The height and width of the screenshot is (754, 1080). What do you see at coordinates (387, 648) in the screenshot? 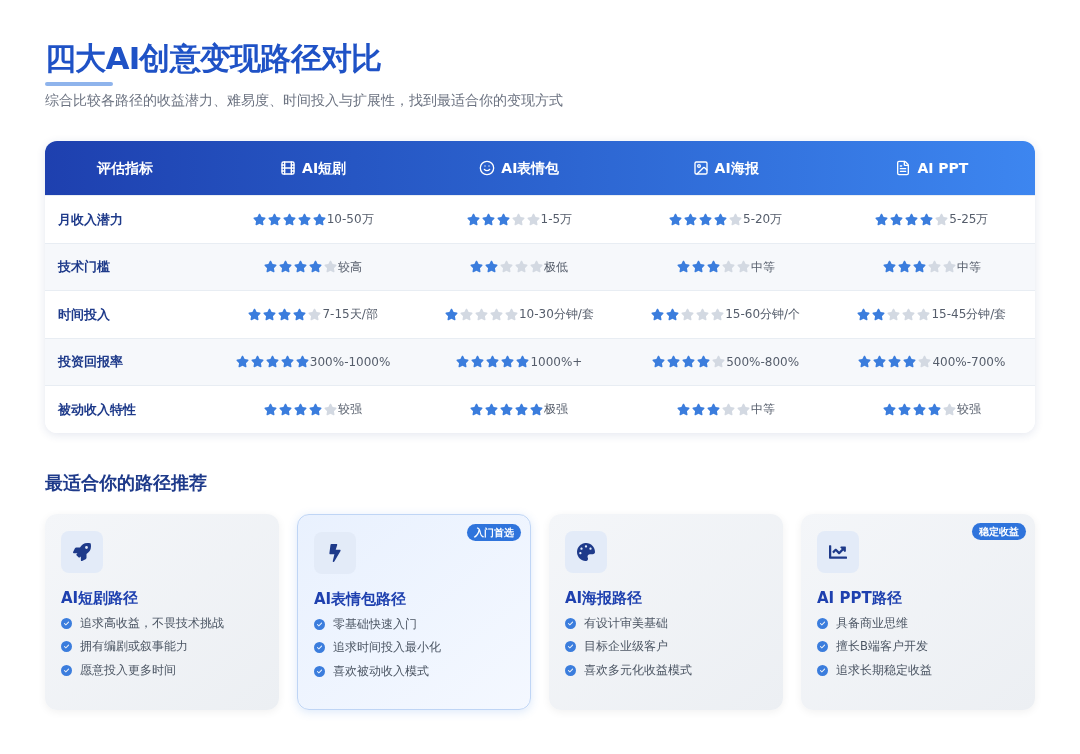
I see `card-point: 追求时间投入最小化` at bounding box center [387, 648].